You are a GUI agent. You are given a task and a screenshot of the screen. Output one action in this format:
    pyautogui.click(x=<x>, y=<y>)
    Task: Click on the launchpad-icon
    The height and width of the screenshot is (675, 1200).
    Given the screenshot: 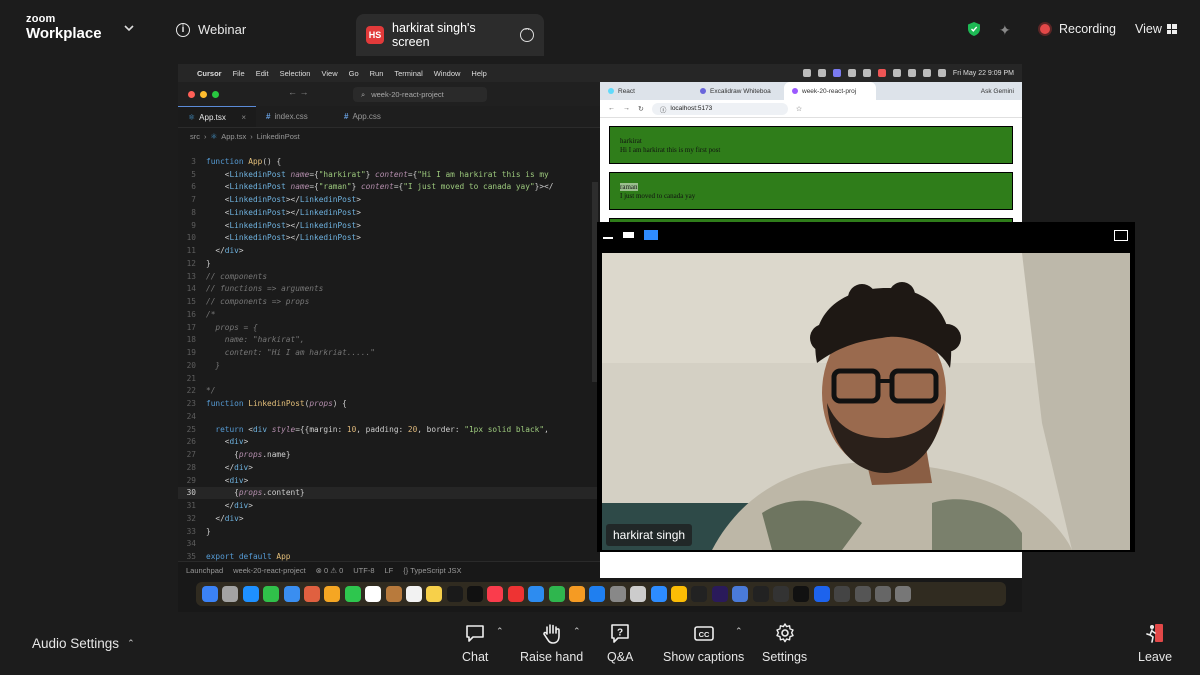 What is the action you would take?
    pyautogui.click(x=230, y=594)
    